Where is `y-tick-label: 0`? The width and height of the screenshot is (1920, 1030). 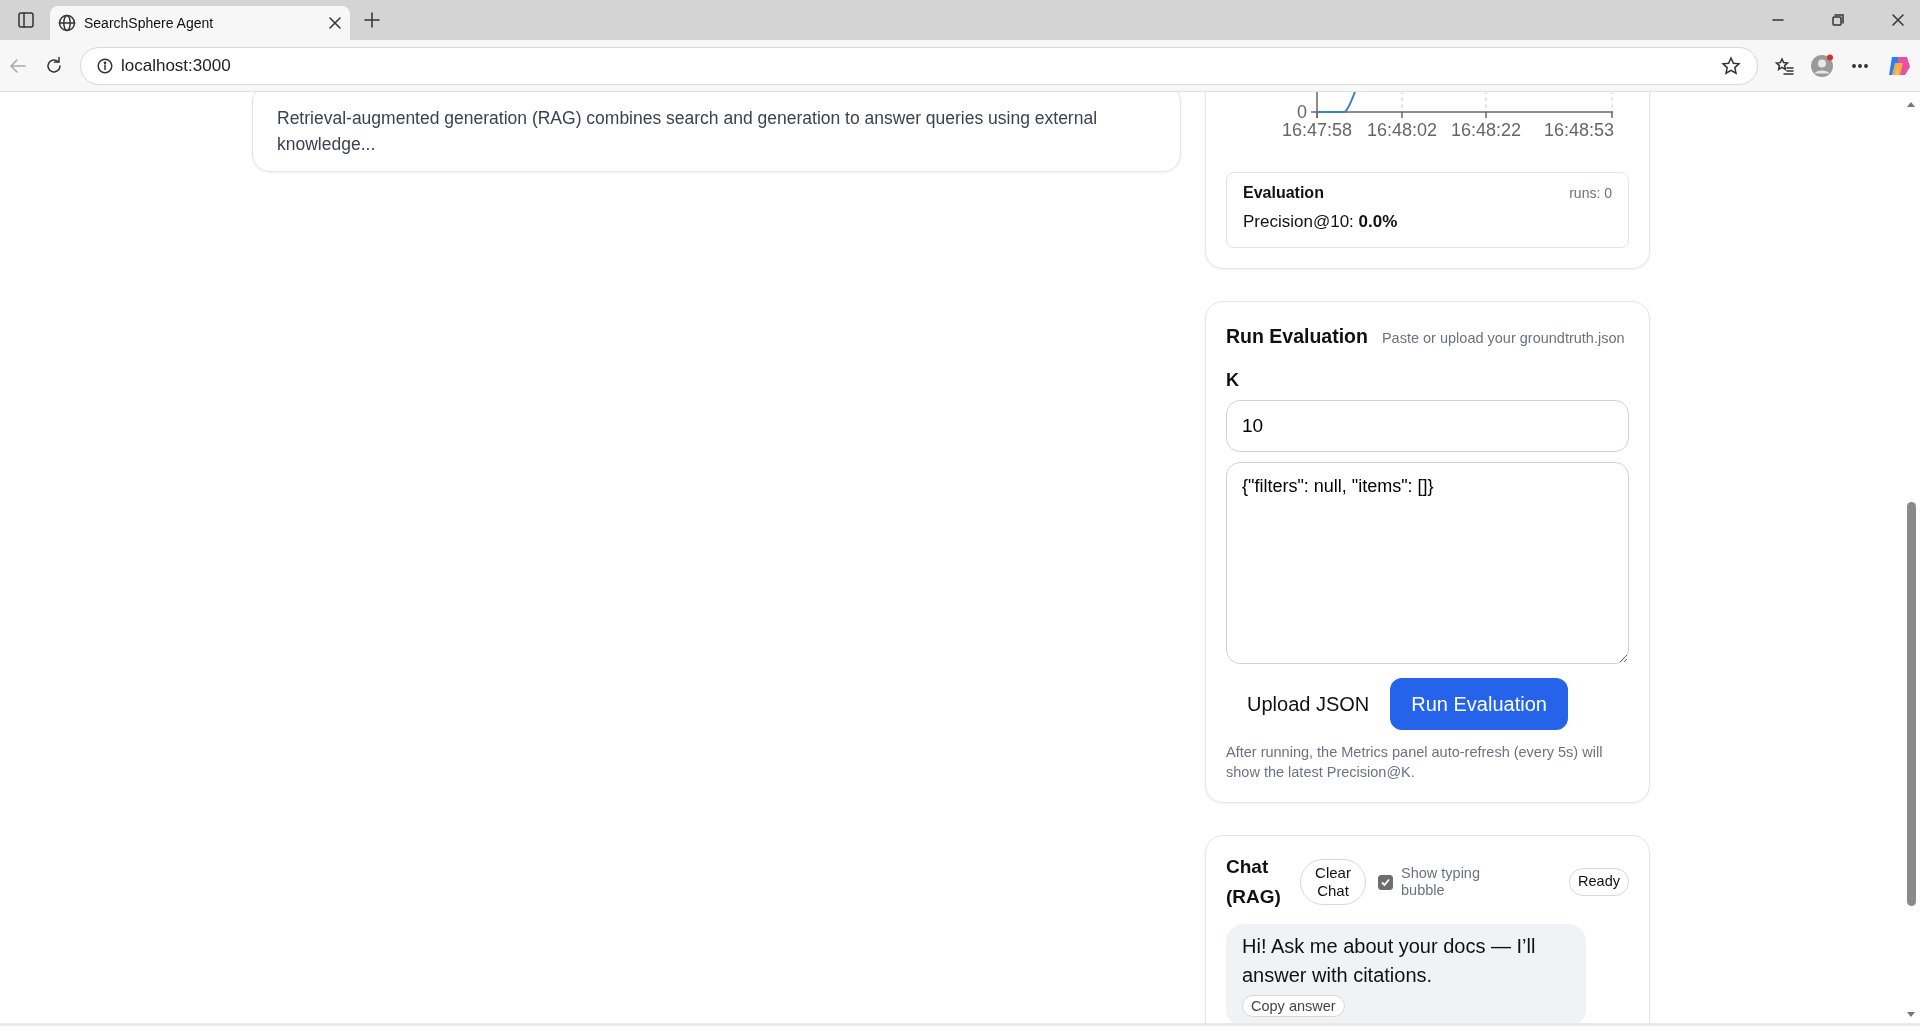 y-tick-label: 0 is located at coordinates (1302, 112).